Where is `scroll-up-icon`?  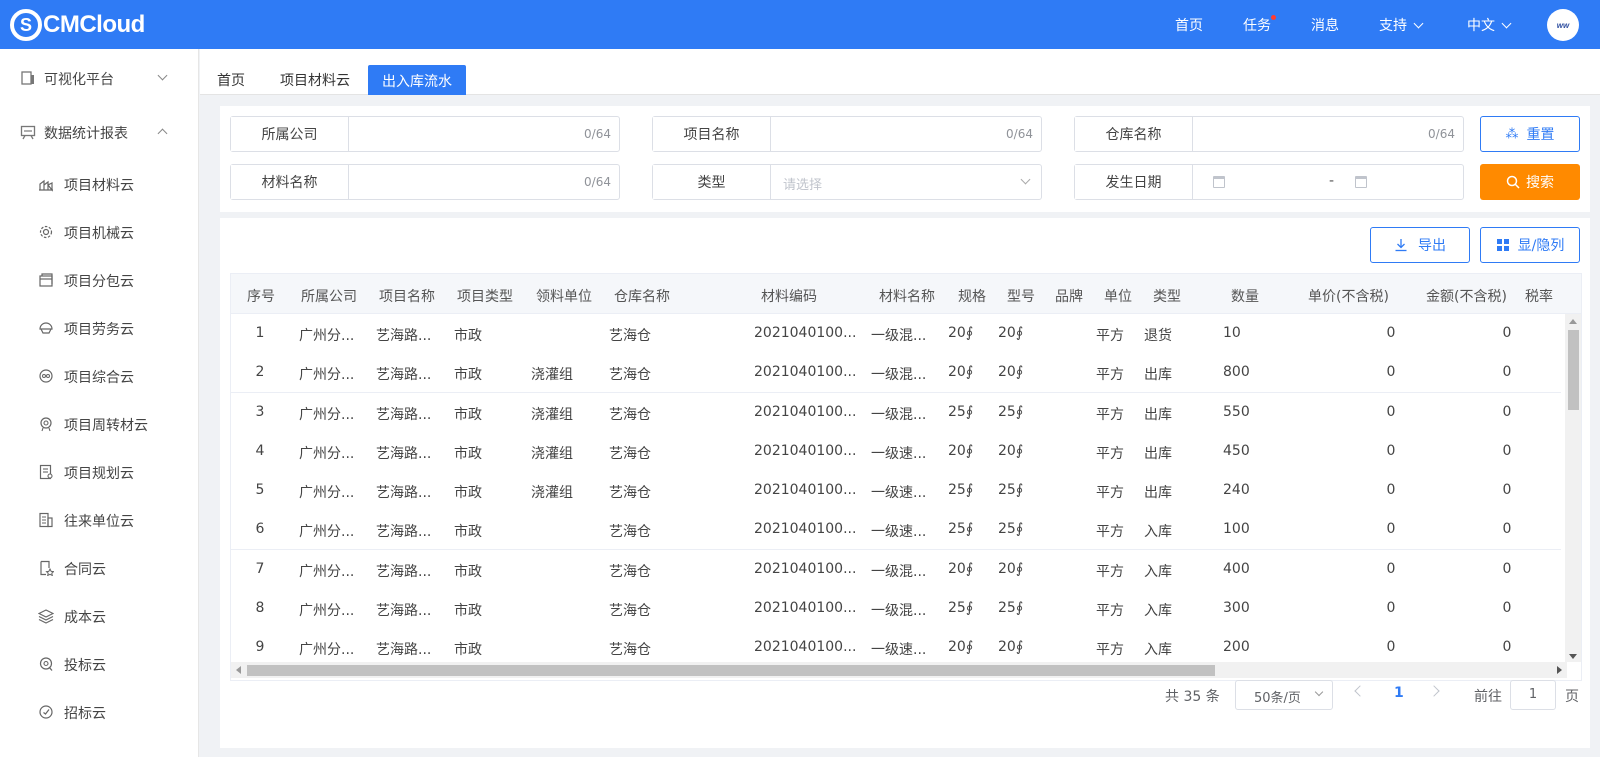 scroll-up-icon is located at coordinates (1573, 321).